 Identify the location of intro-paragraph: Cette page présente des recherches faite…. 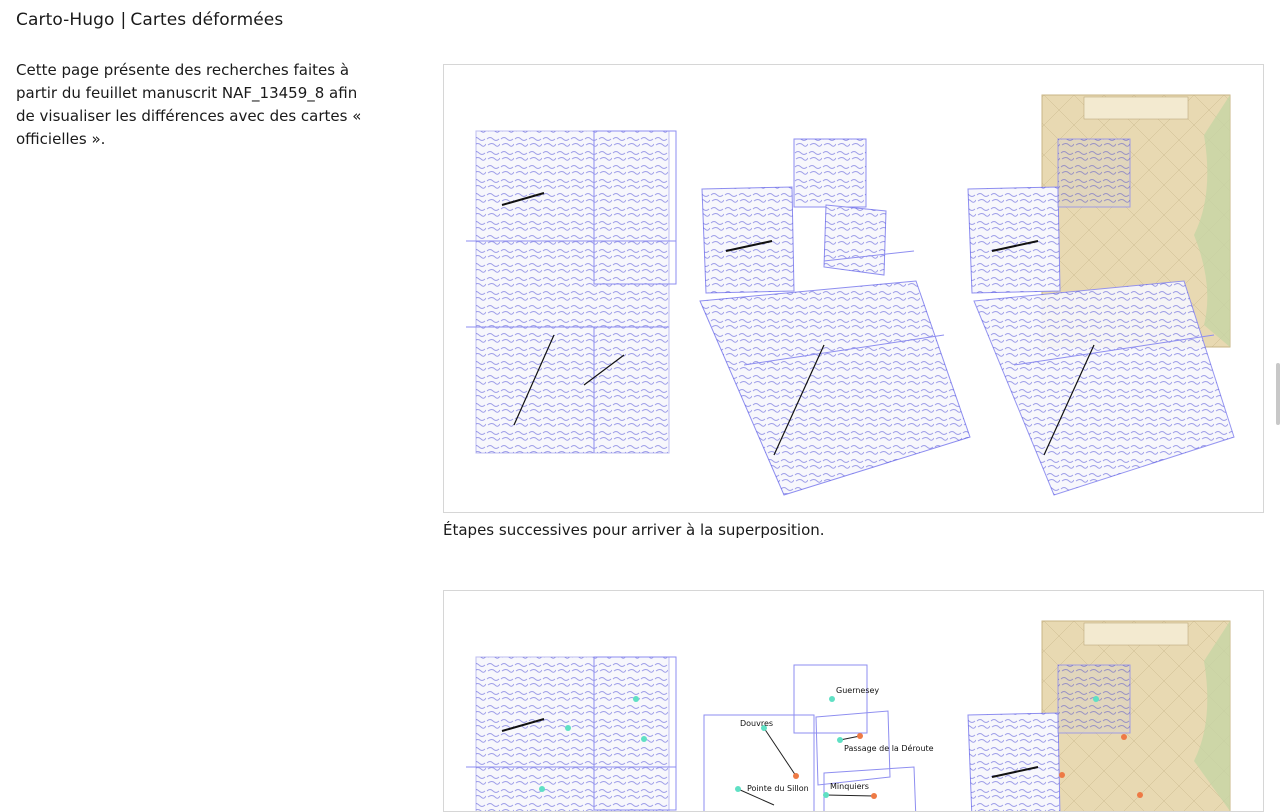
(189, 104).